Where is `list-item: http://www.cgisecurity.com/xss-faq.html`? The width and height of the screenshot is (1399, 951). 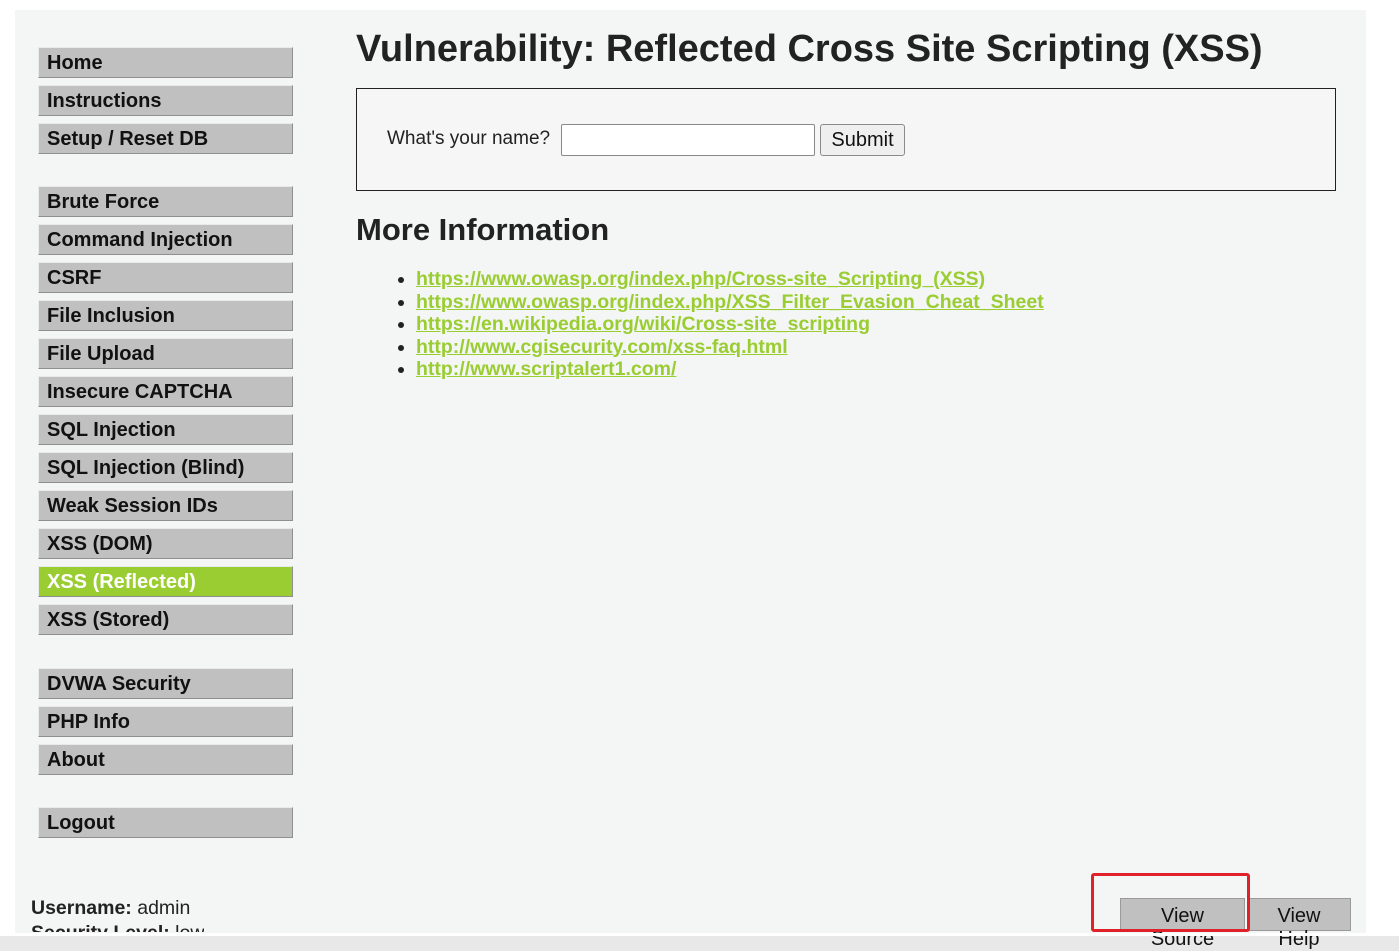
list-item: http://www.cgisecurity.com/xss-faq.html is located at coordinates (730, 347).